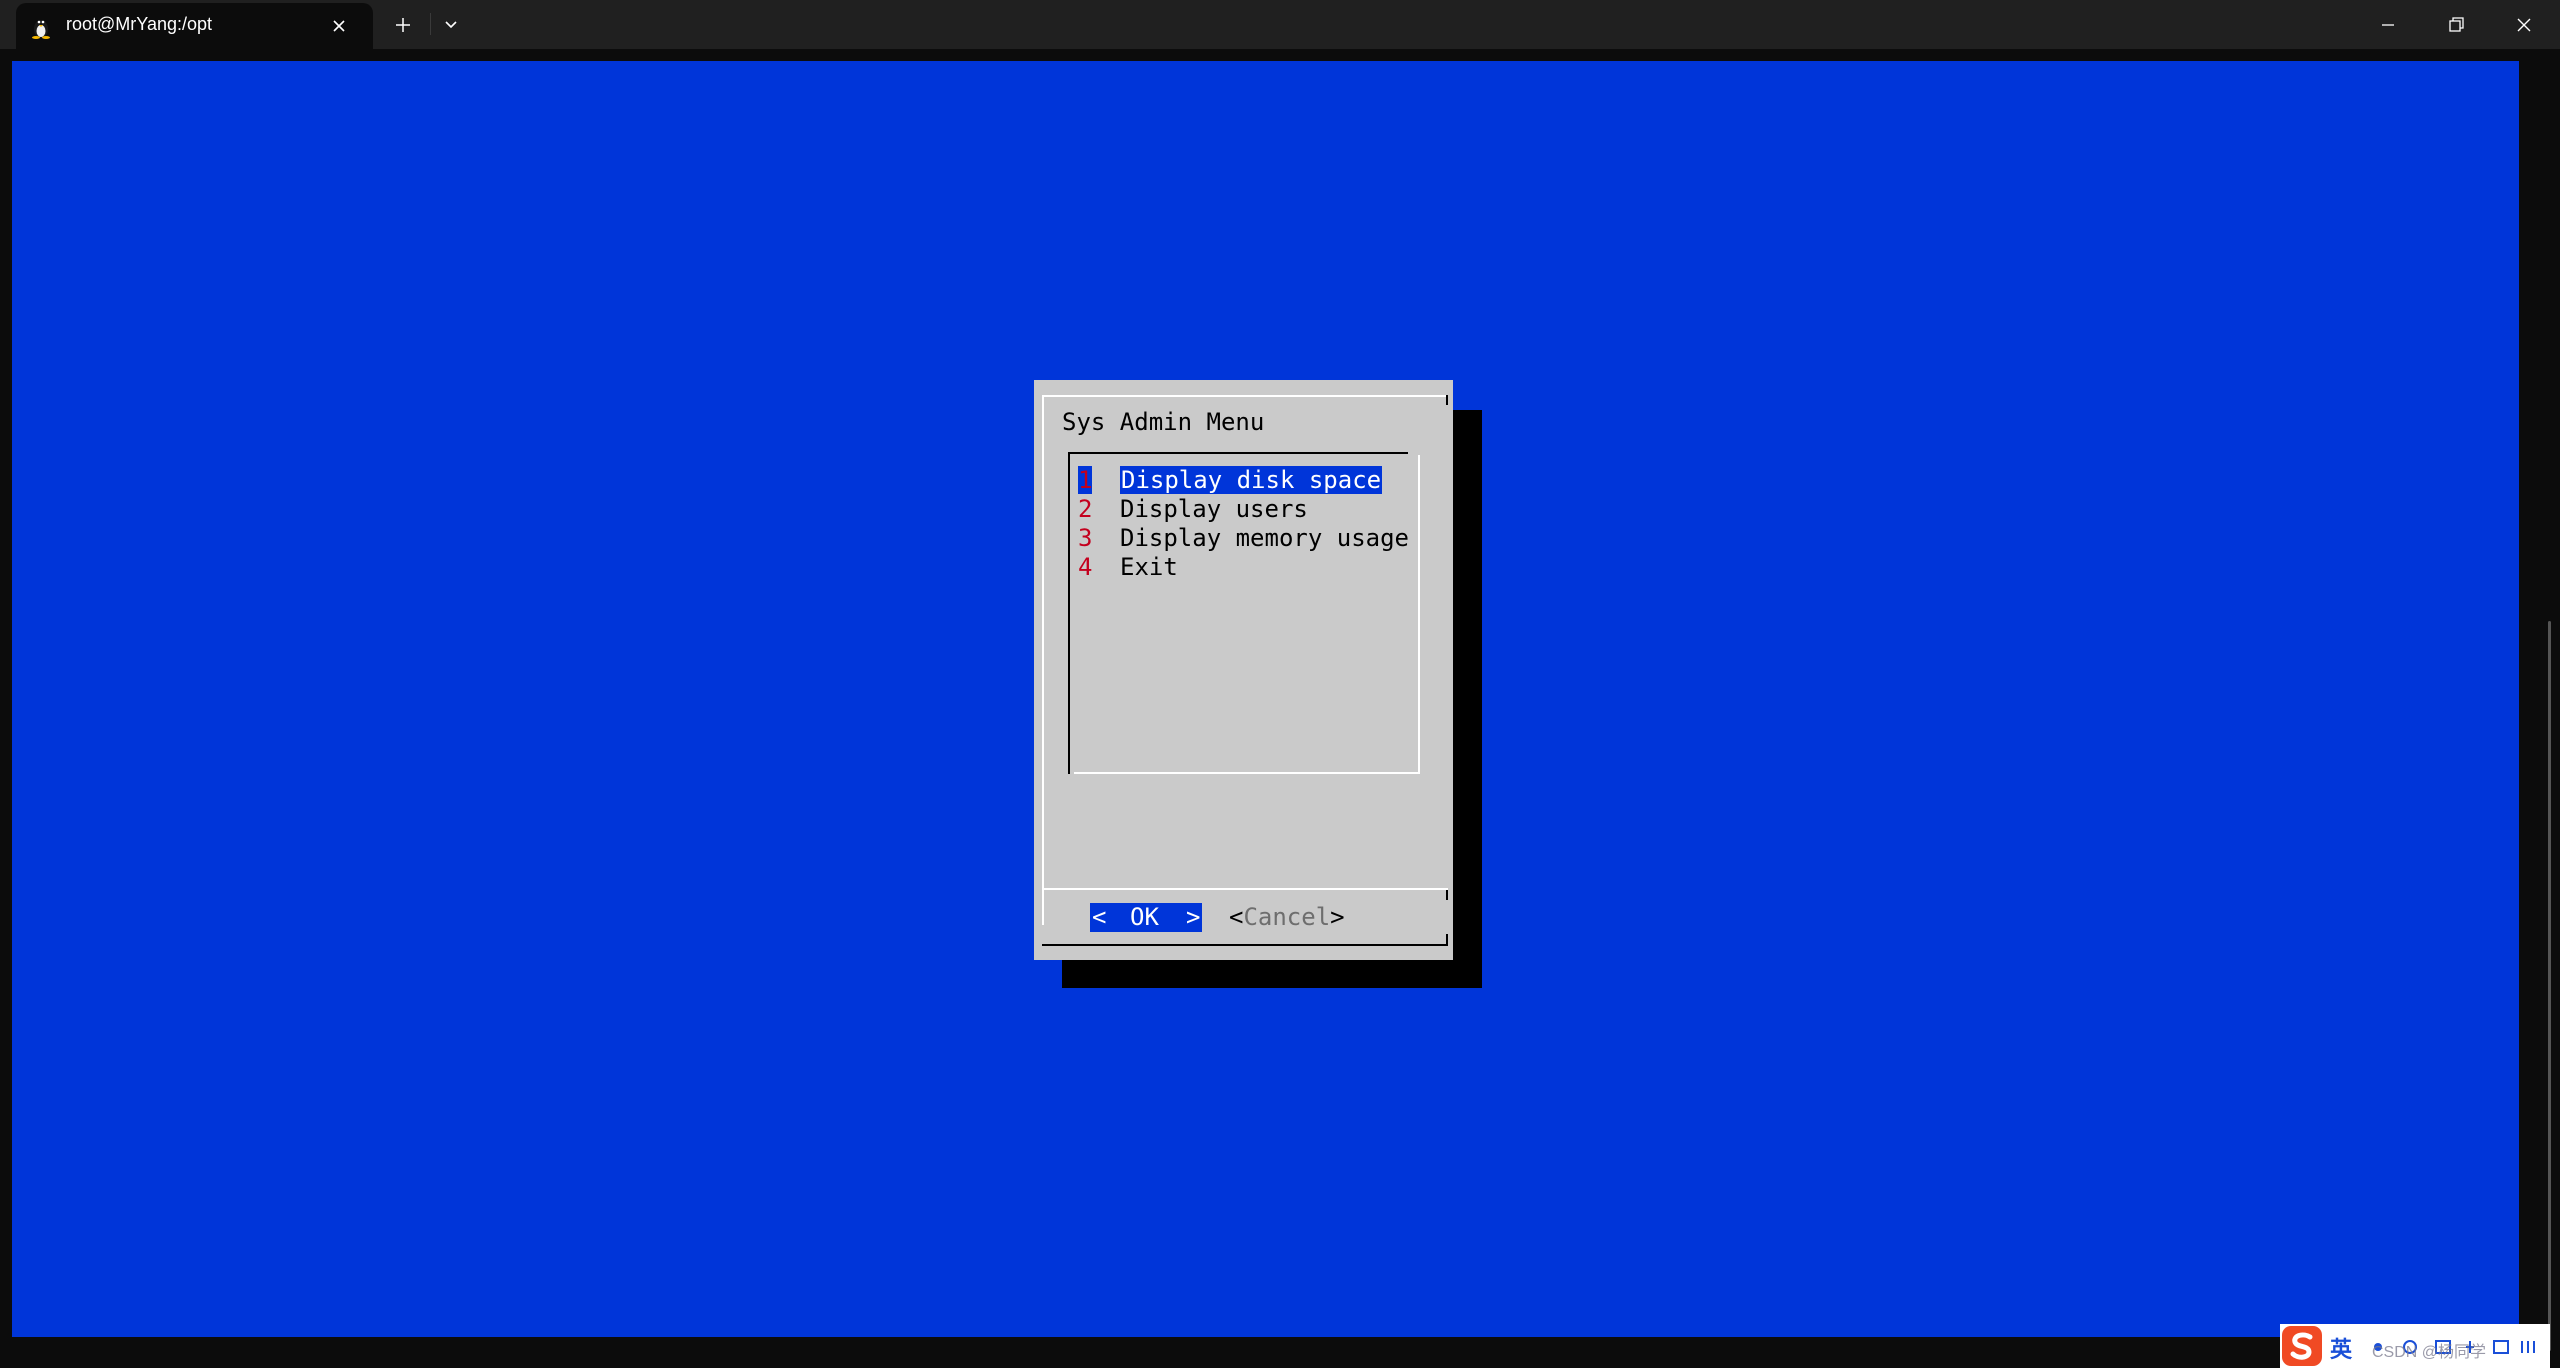 The image size is (2560, 1368). I want to click on chevron-down-icon, so click(451, 25).